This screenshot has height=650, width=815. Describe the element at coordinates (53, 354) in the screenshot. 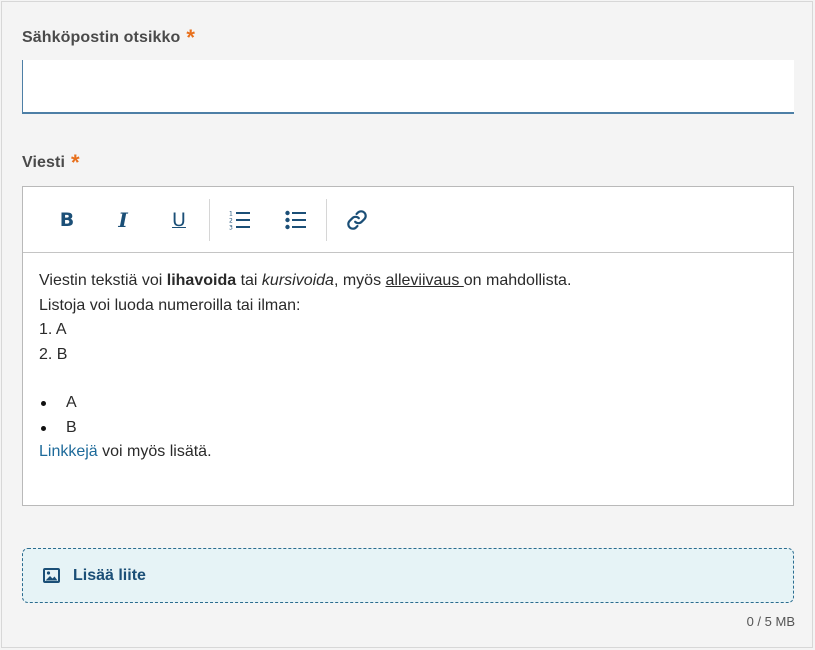

I see `ordered-item: 2. B` at that location.